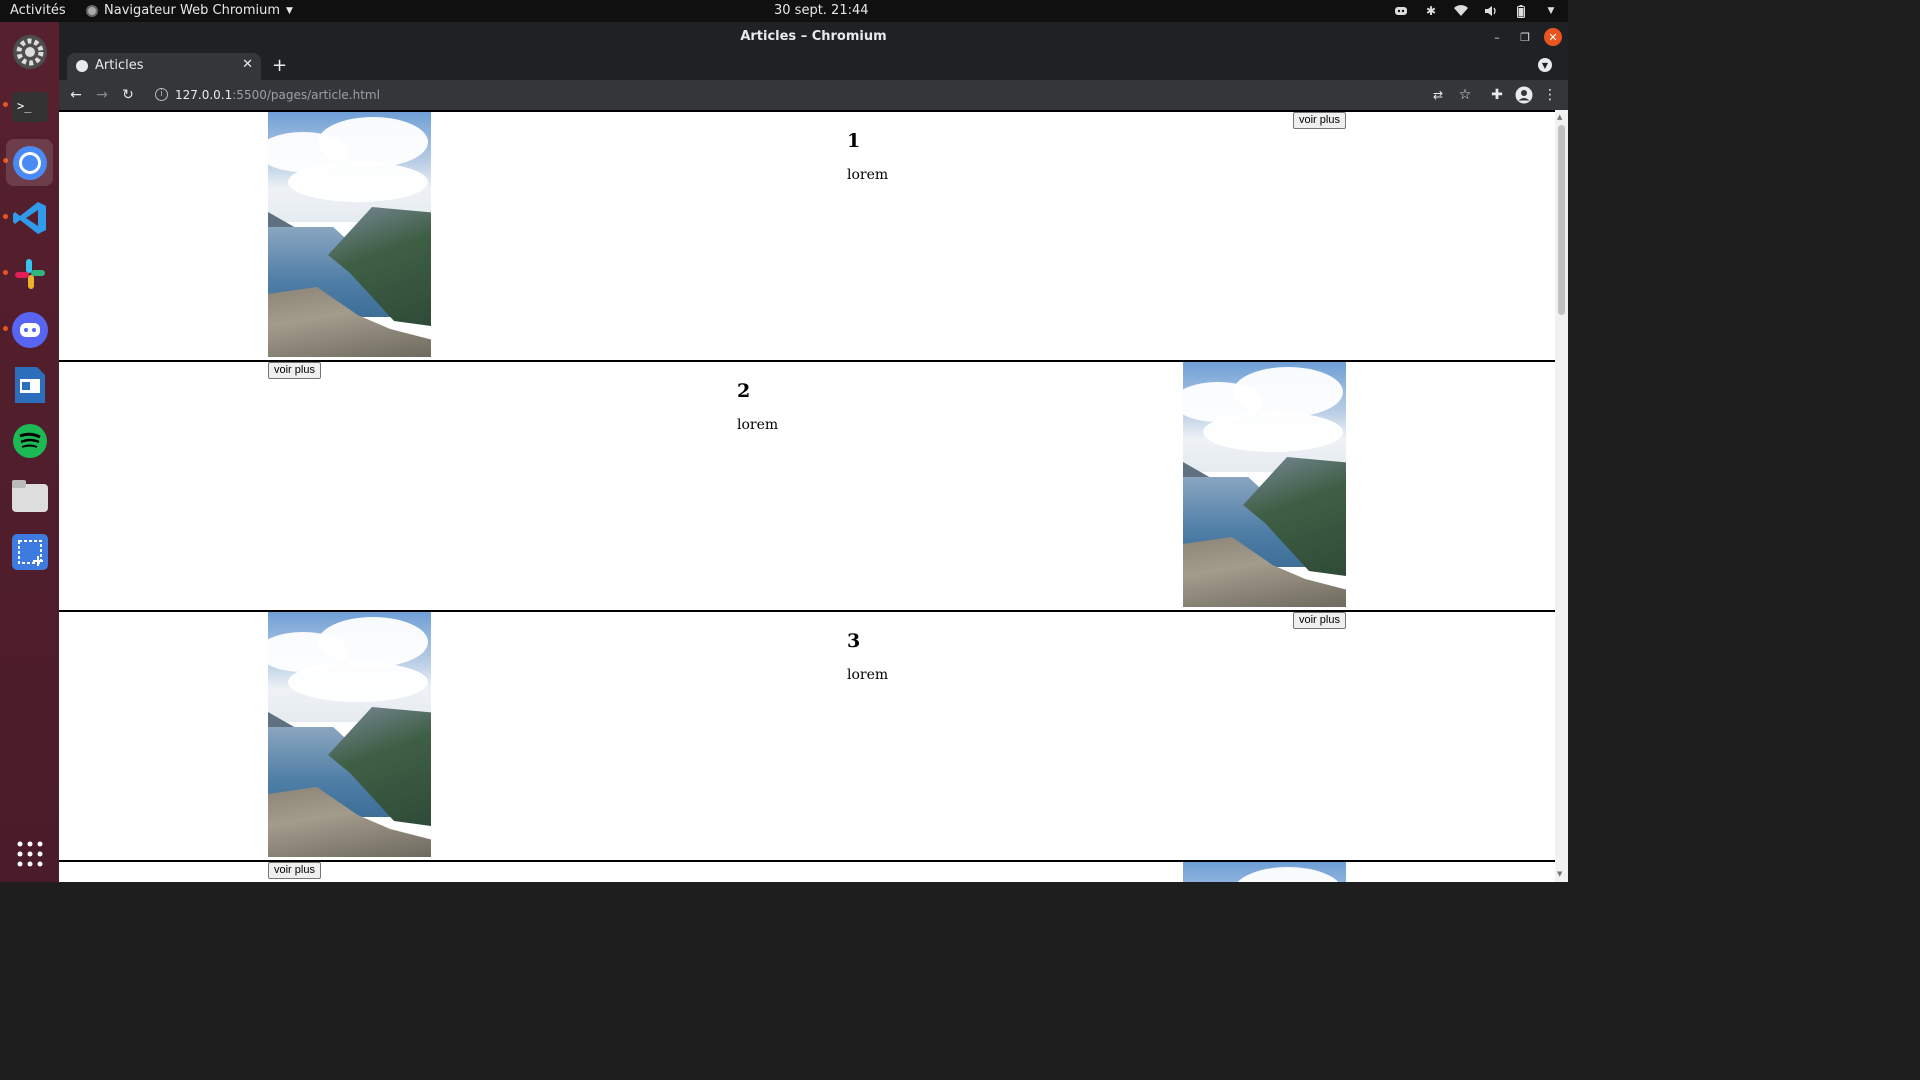 Image resolution: width=1920 pixels, height=1080 pixels. I want to click on window-title: Articles – Chromium, so click(813, 36).